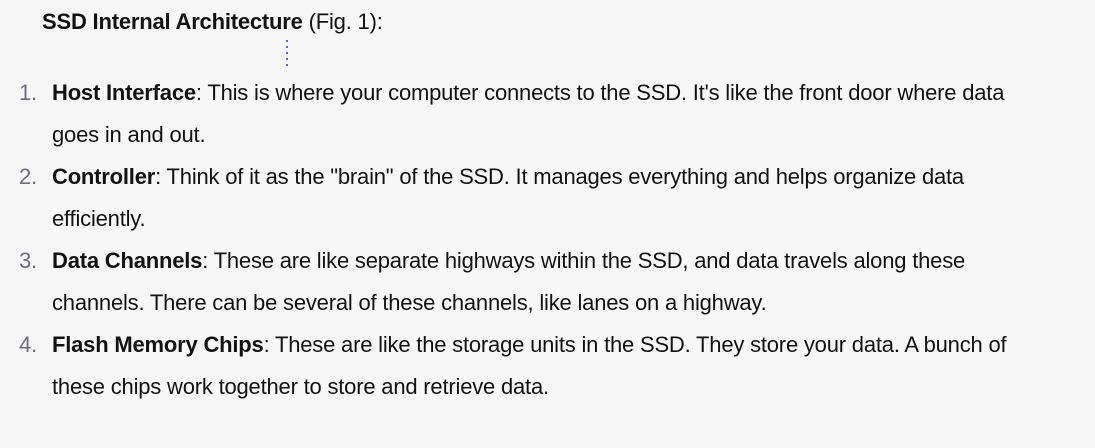  Describe the element at coordinates (124, 92) in the screenshot. I see `list-term: Host Interface` at that location.